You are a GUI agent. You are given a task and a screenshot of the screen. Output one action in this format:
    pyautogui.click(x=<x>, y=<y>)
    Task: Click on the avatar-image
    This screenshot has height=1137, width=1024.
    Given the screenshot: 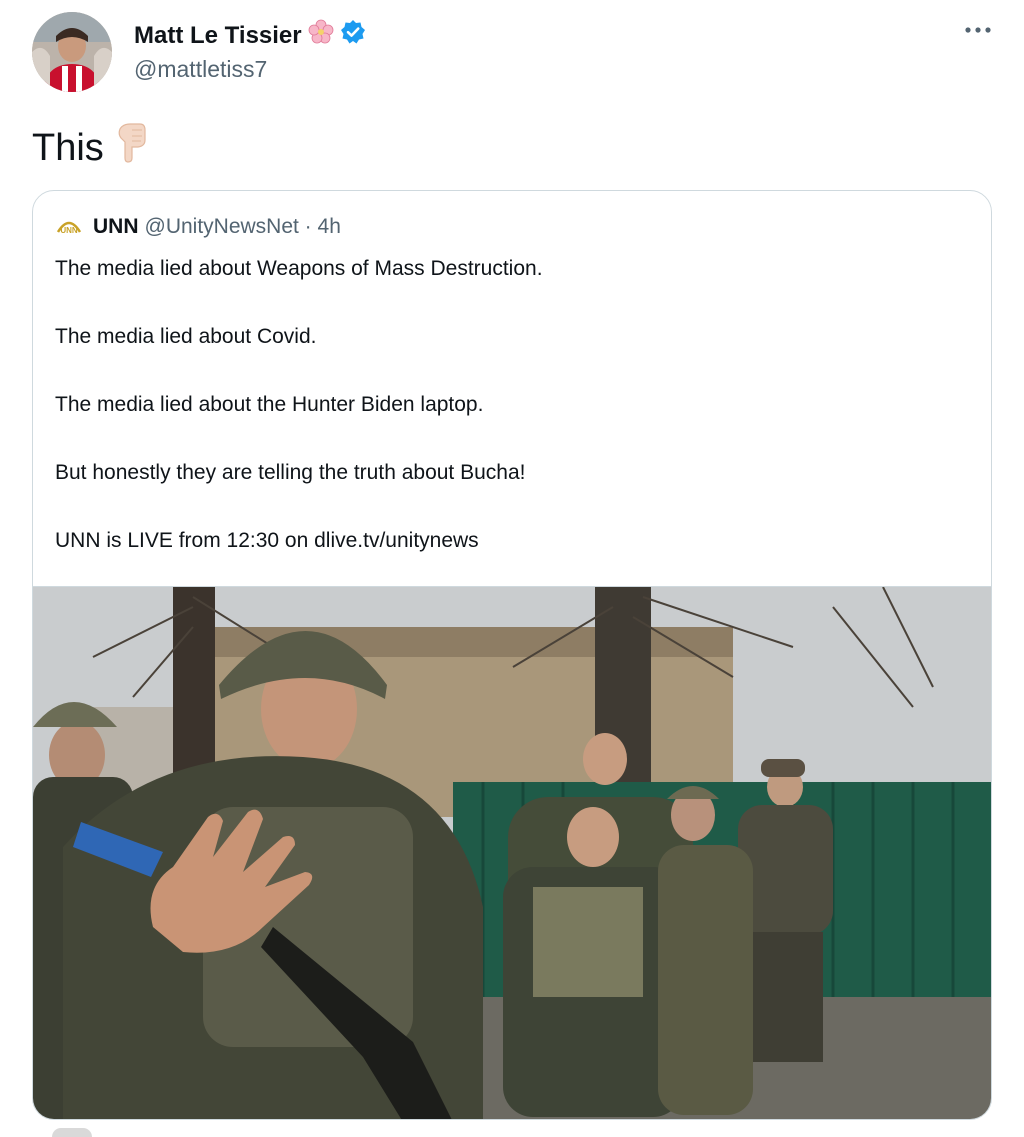 What is the action you would take?
    pyautogui.click(x=72, y=52)
    